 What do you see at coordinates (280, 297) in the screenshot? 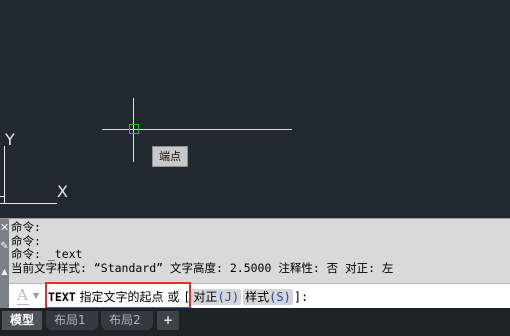
I see `option-style-key: (S)` at bounding box center [280, 297].